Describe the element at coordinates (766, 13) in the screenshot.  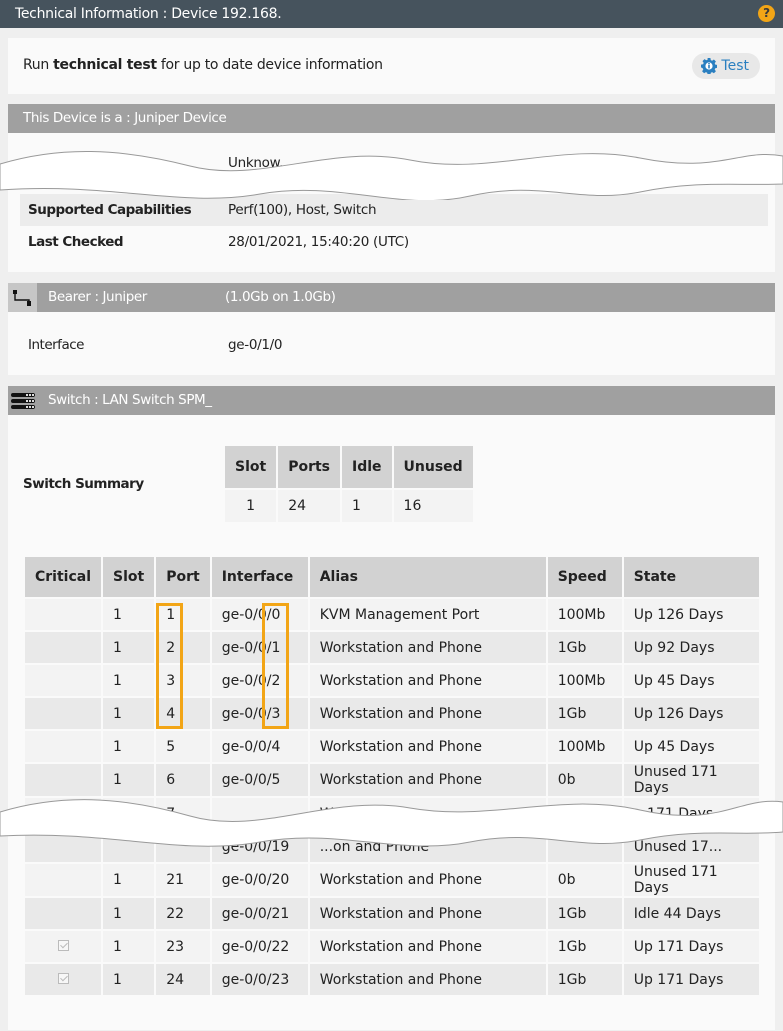
I see `help-icon: ?` at that location.